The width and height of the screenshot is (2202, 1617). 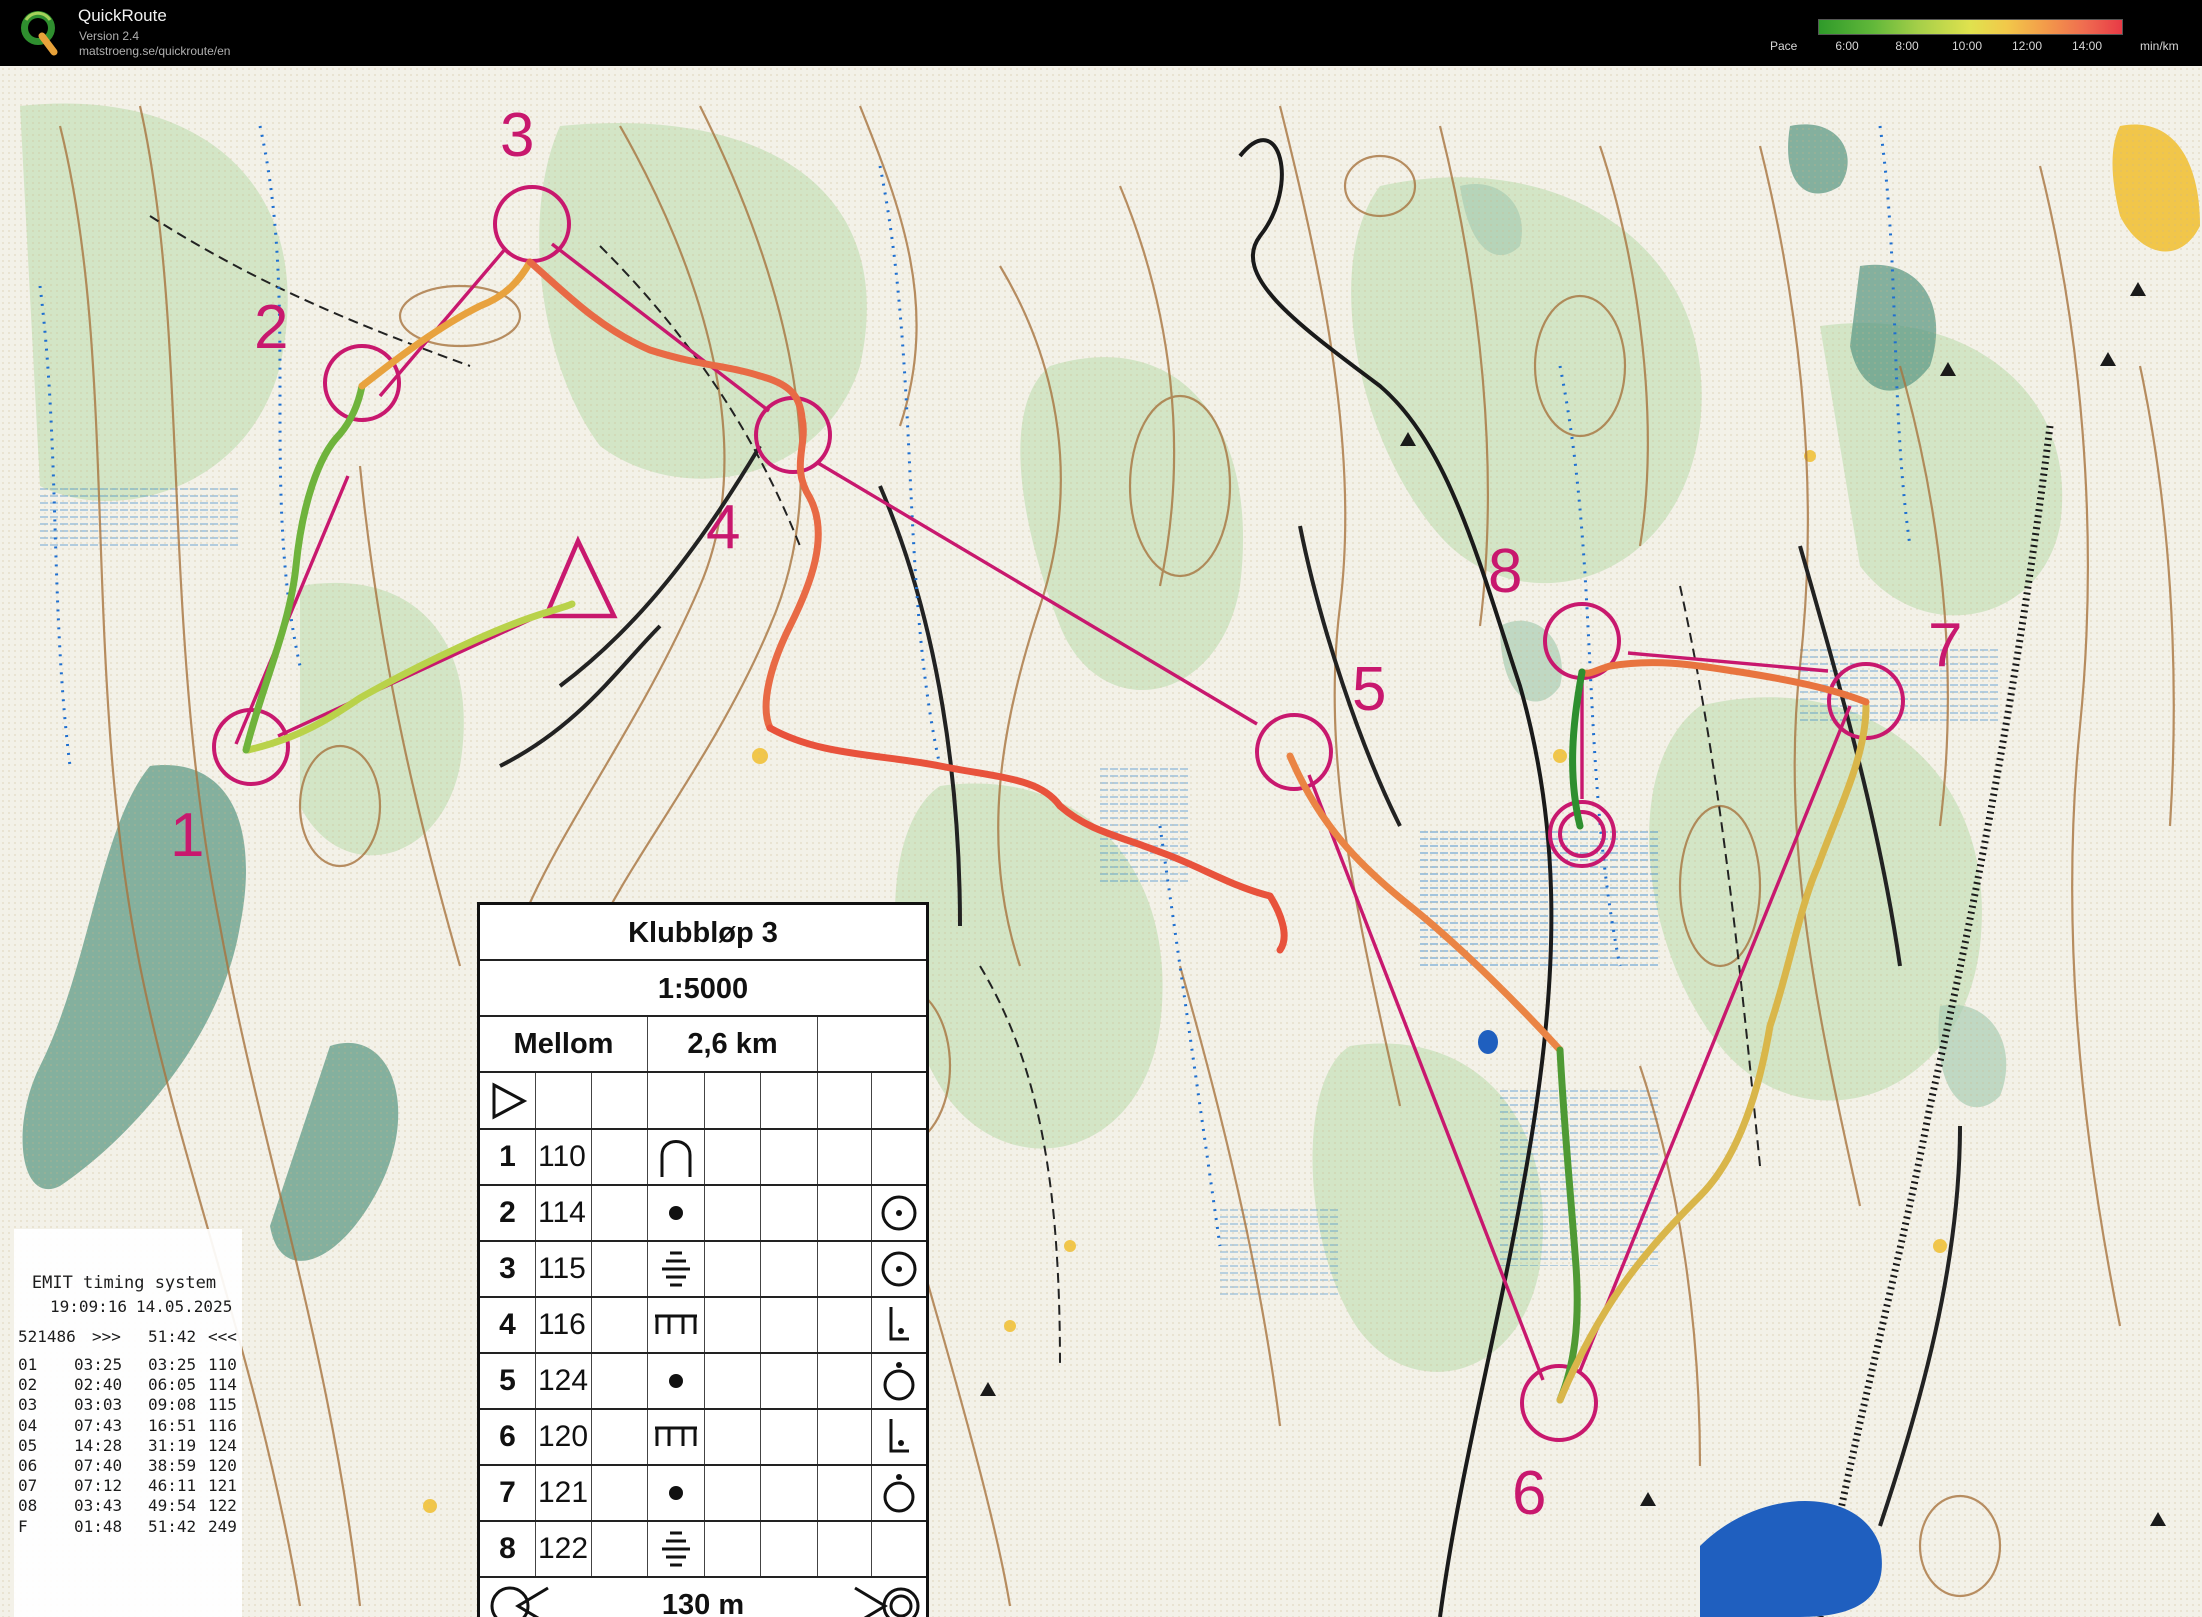 What do you see at coordinates (508, 1157) in the screenshot?
I see `control-number: 1` at bounding box center [508, 1157].